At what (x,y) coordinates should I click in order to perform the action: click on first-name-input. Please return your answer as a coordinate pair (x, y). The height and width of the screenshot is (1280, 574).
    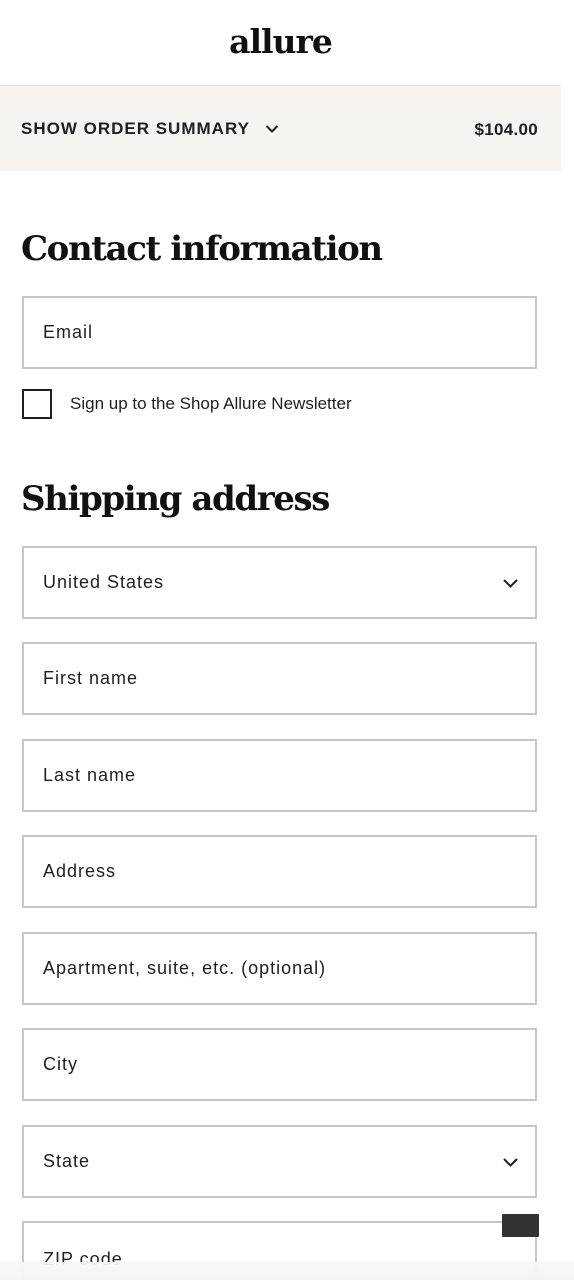
    Looking at the image, I should click on (279, 678).